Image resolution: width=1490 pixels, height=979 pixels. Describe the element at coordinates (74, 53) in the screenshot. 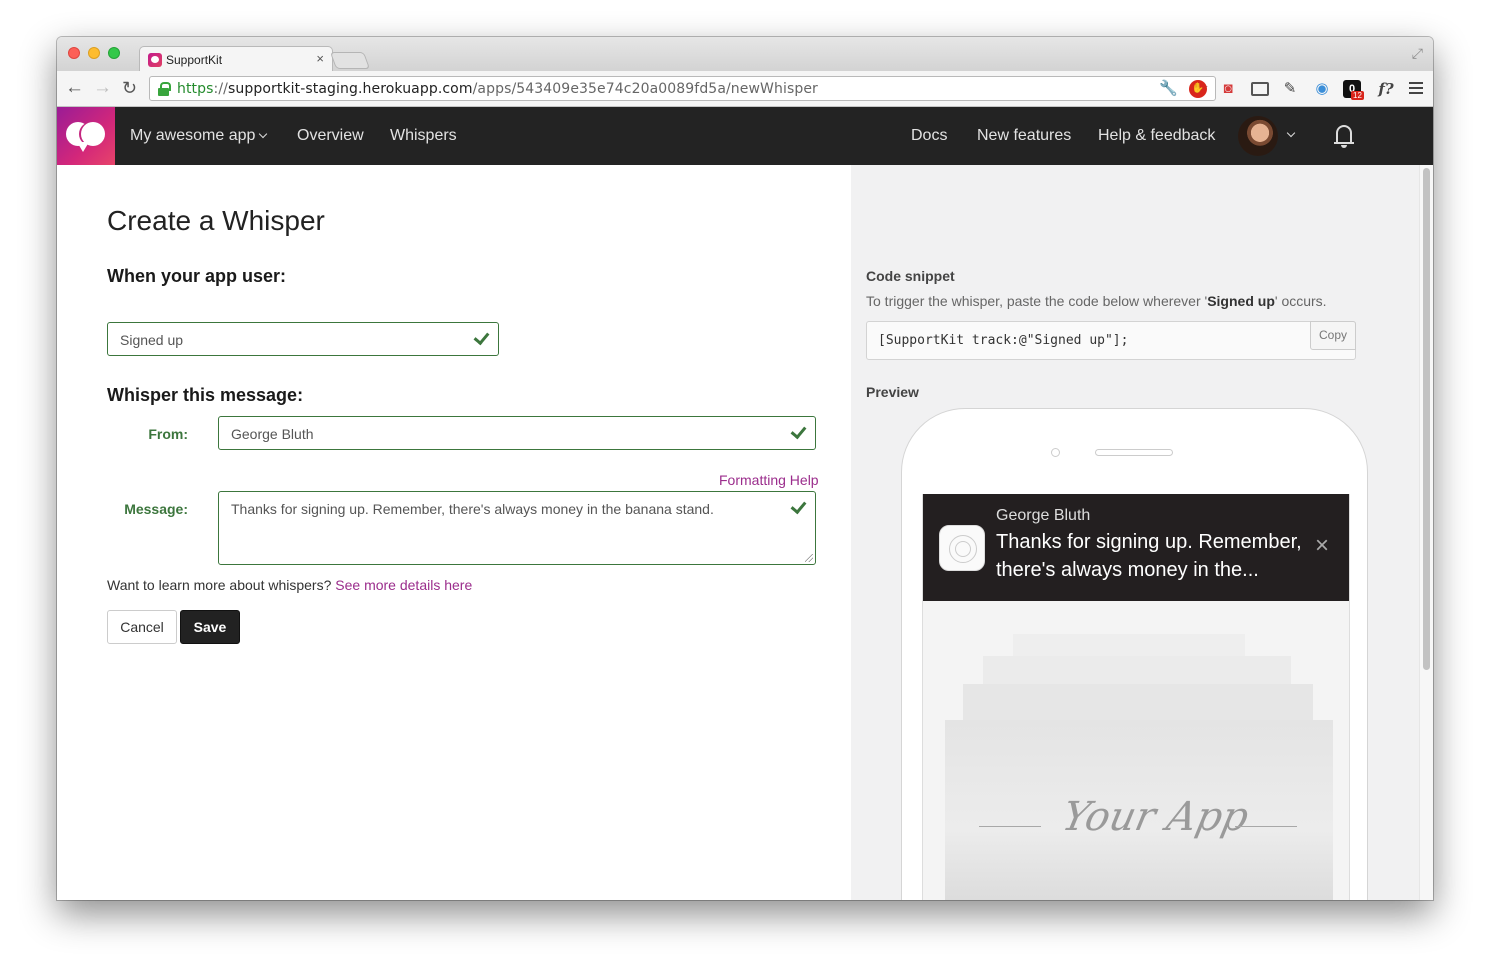

I see `window-close-button` at that location.